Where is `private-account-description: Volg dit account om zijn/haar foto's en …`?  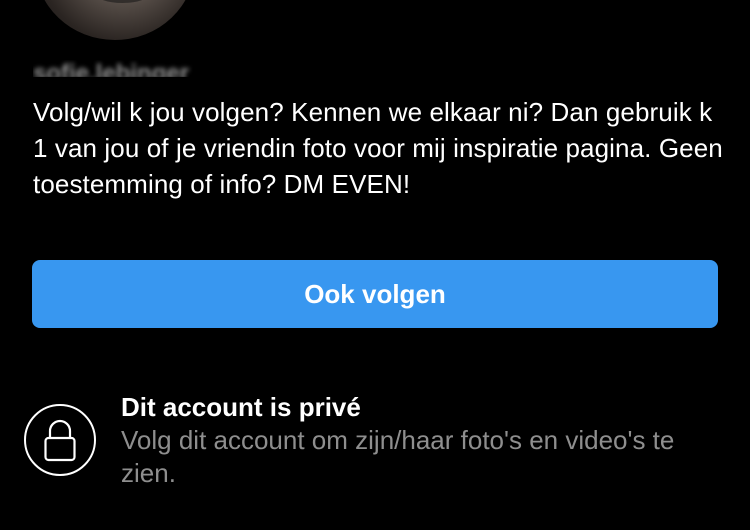 private-account-description: Volg dit account om zijn/haar foto's en … is located at coordinates (398, 456).